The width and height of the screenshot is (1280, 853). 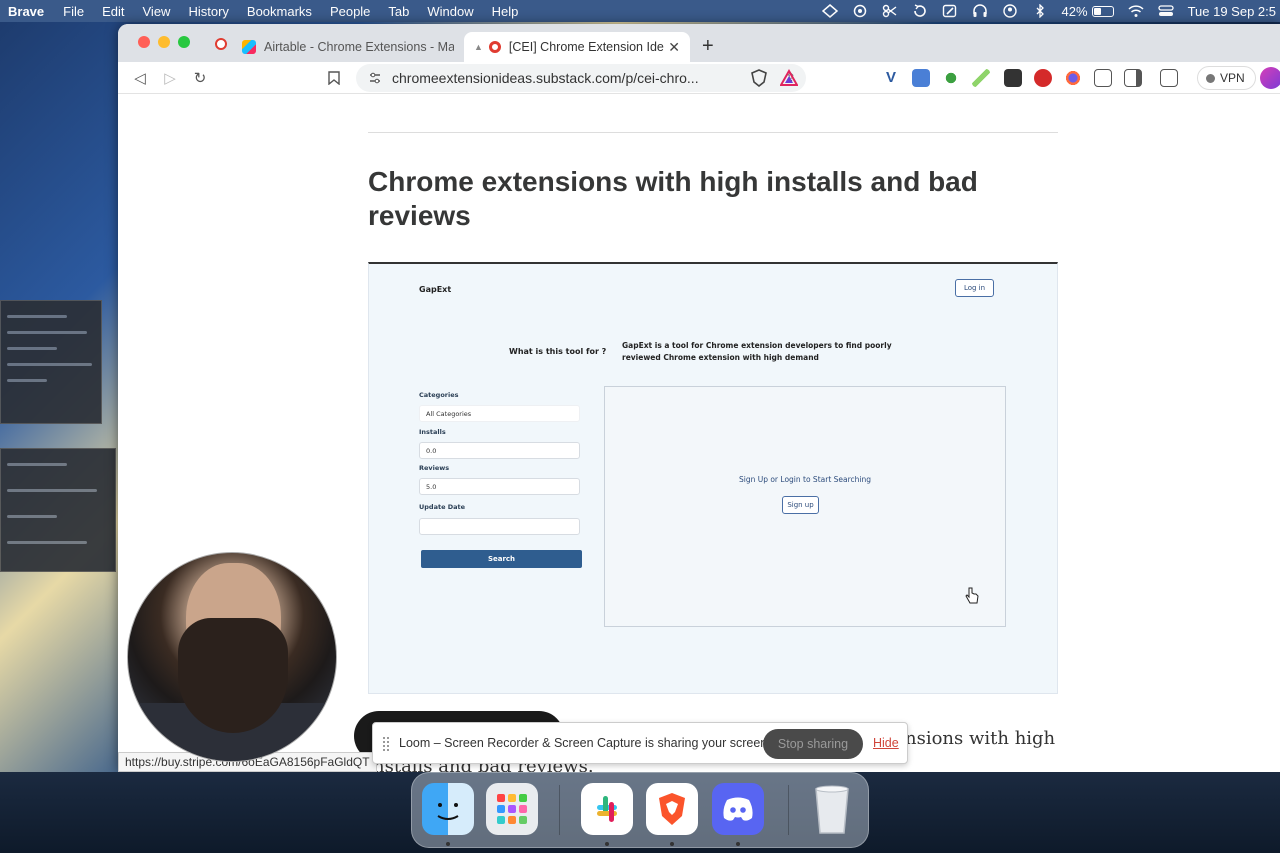 I want to click on brave-icon, so click(x=672, y=809).